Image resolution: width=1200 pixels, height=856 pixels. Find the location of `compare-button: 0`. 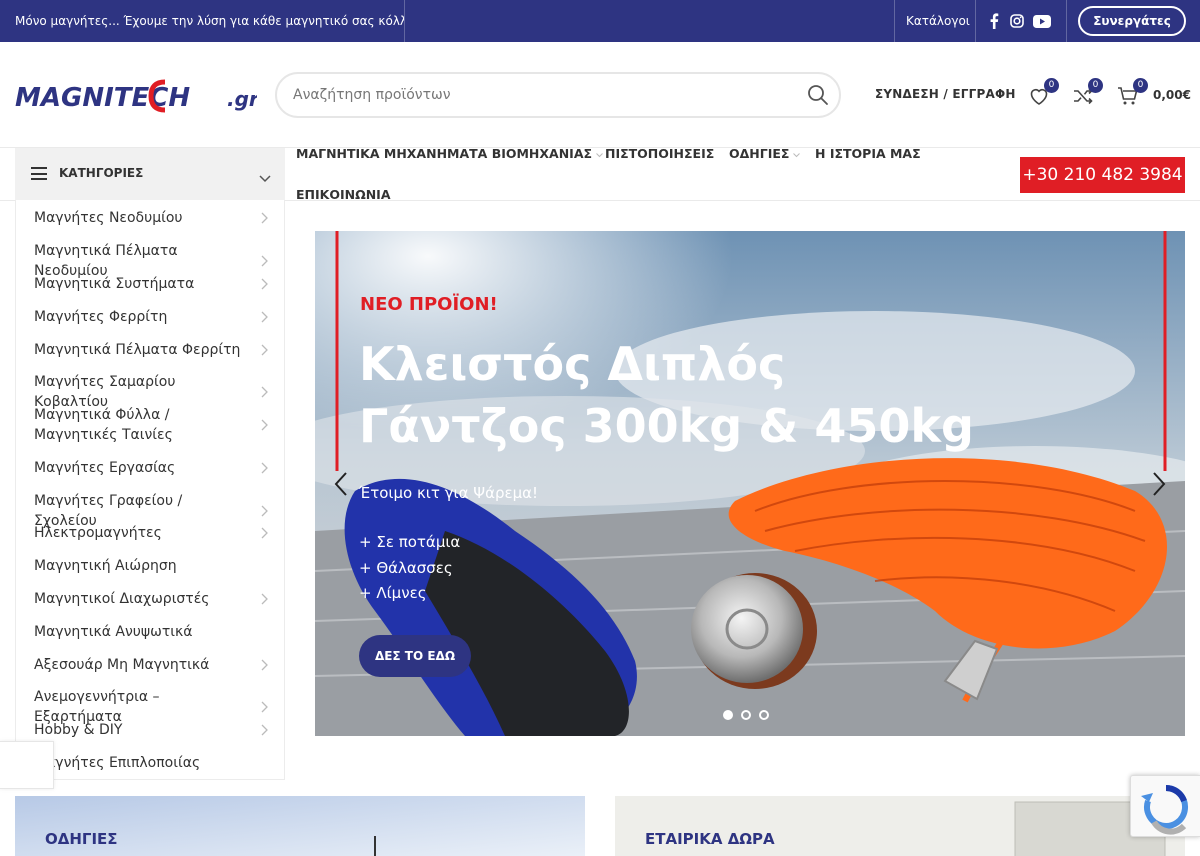

compare-button: 0 is located at coordinates (1087, 93).